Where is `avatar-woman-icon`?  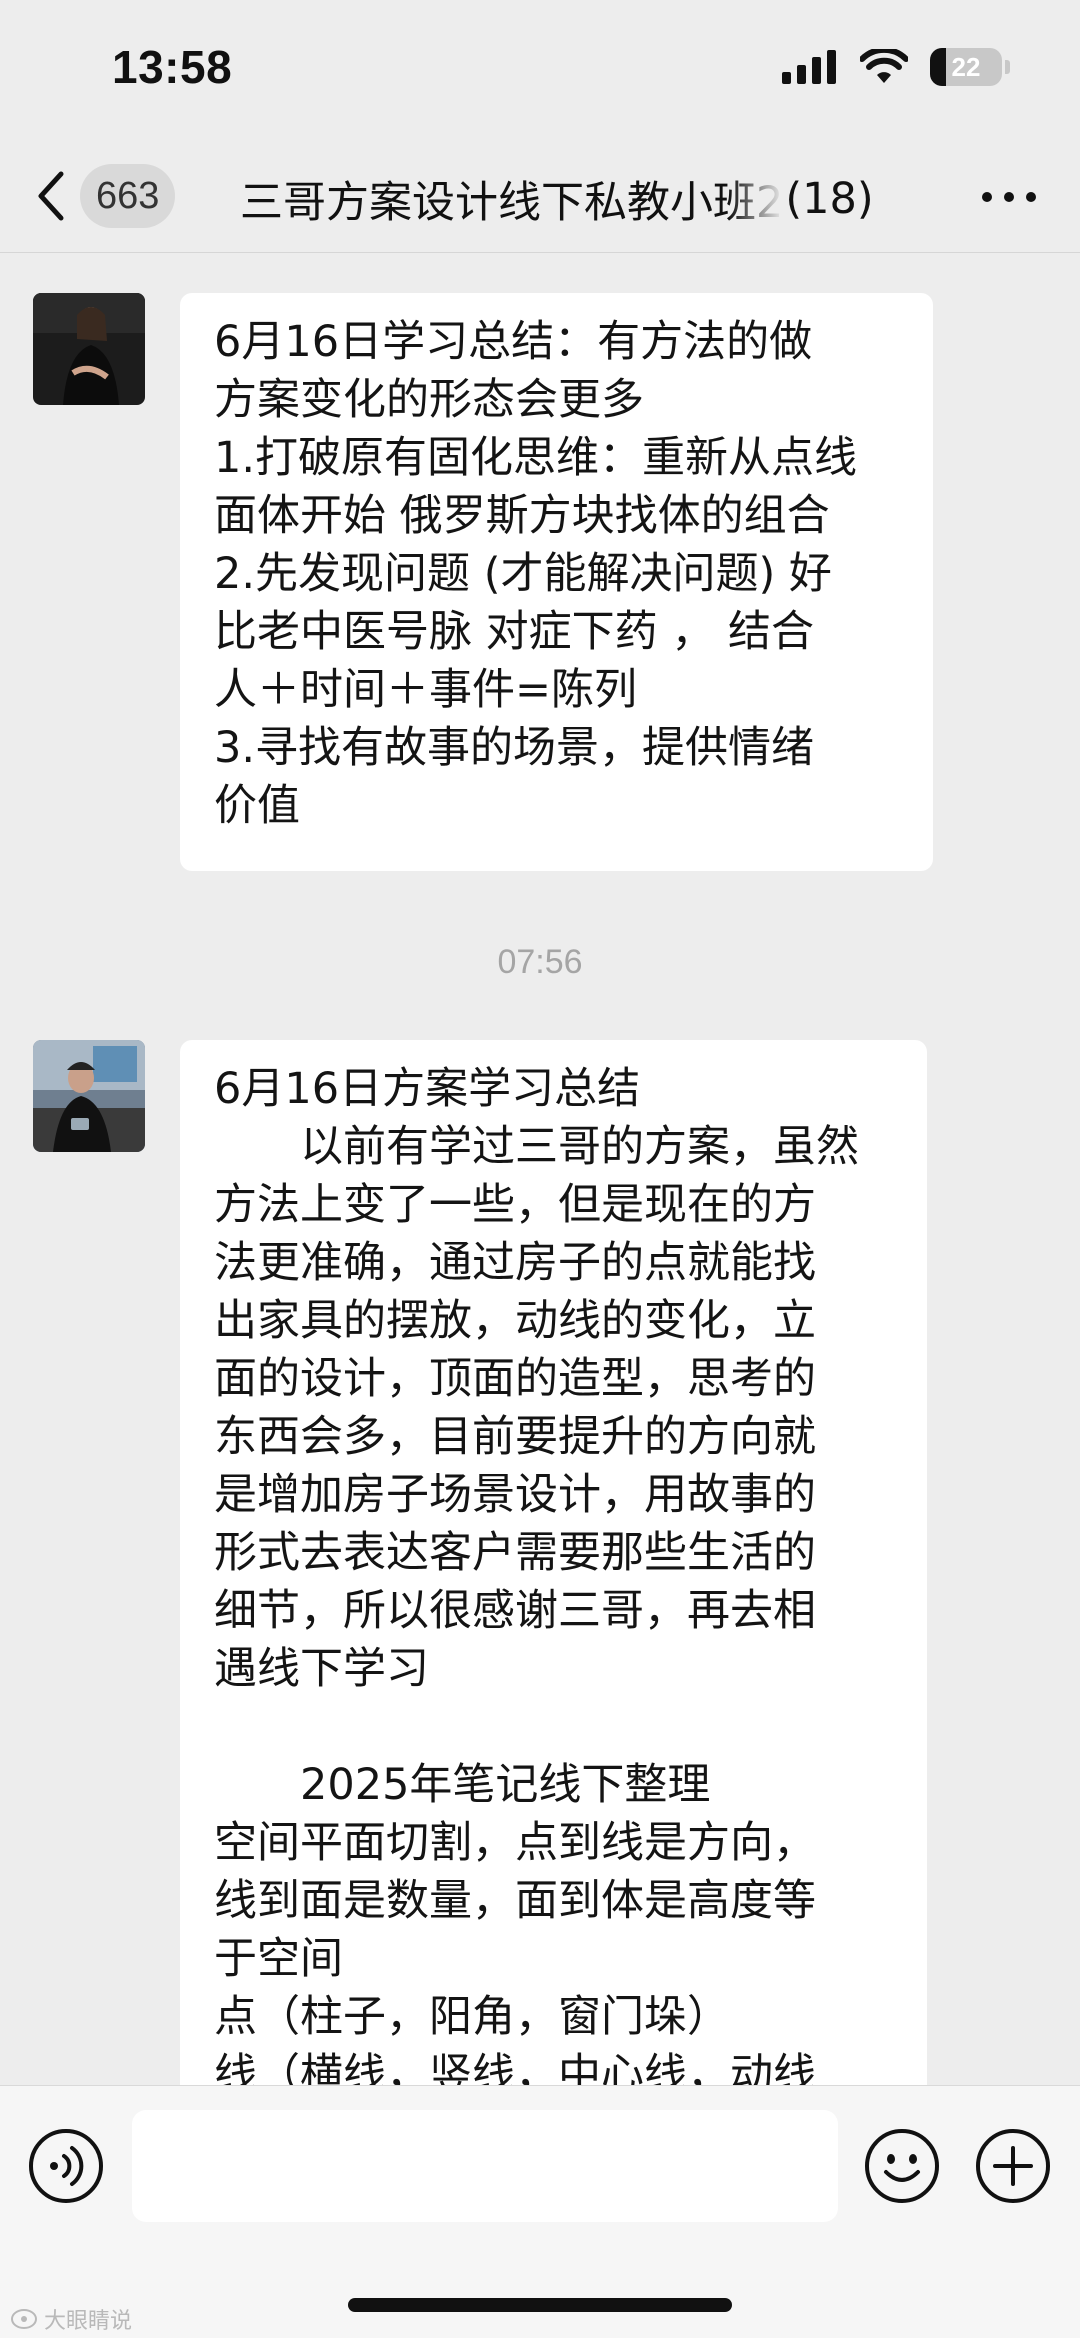 avatar-woman-icon is located at coordinates (89, 349).